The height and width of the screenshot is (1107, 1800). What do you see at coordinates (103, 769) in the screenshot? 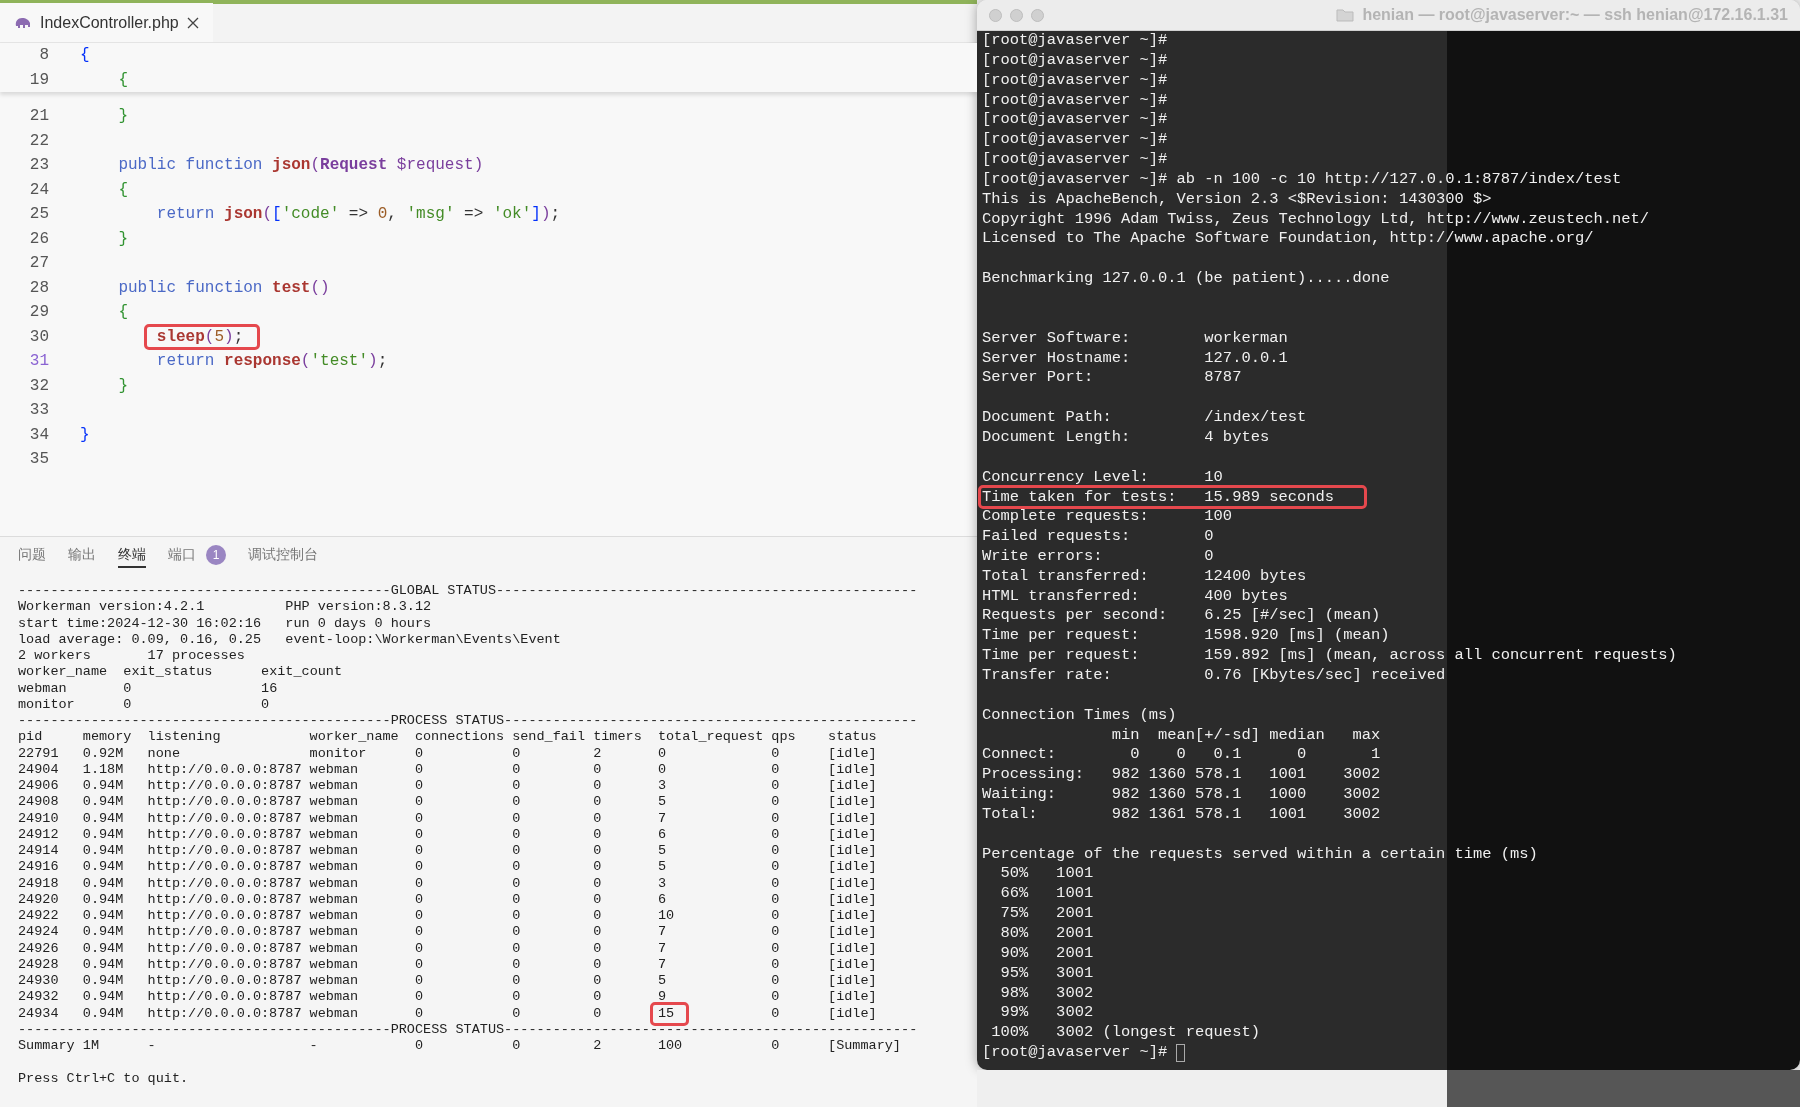
I see `table-cell: 1.18M` at bounding box center [103, 769].